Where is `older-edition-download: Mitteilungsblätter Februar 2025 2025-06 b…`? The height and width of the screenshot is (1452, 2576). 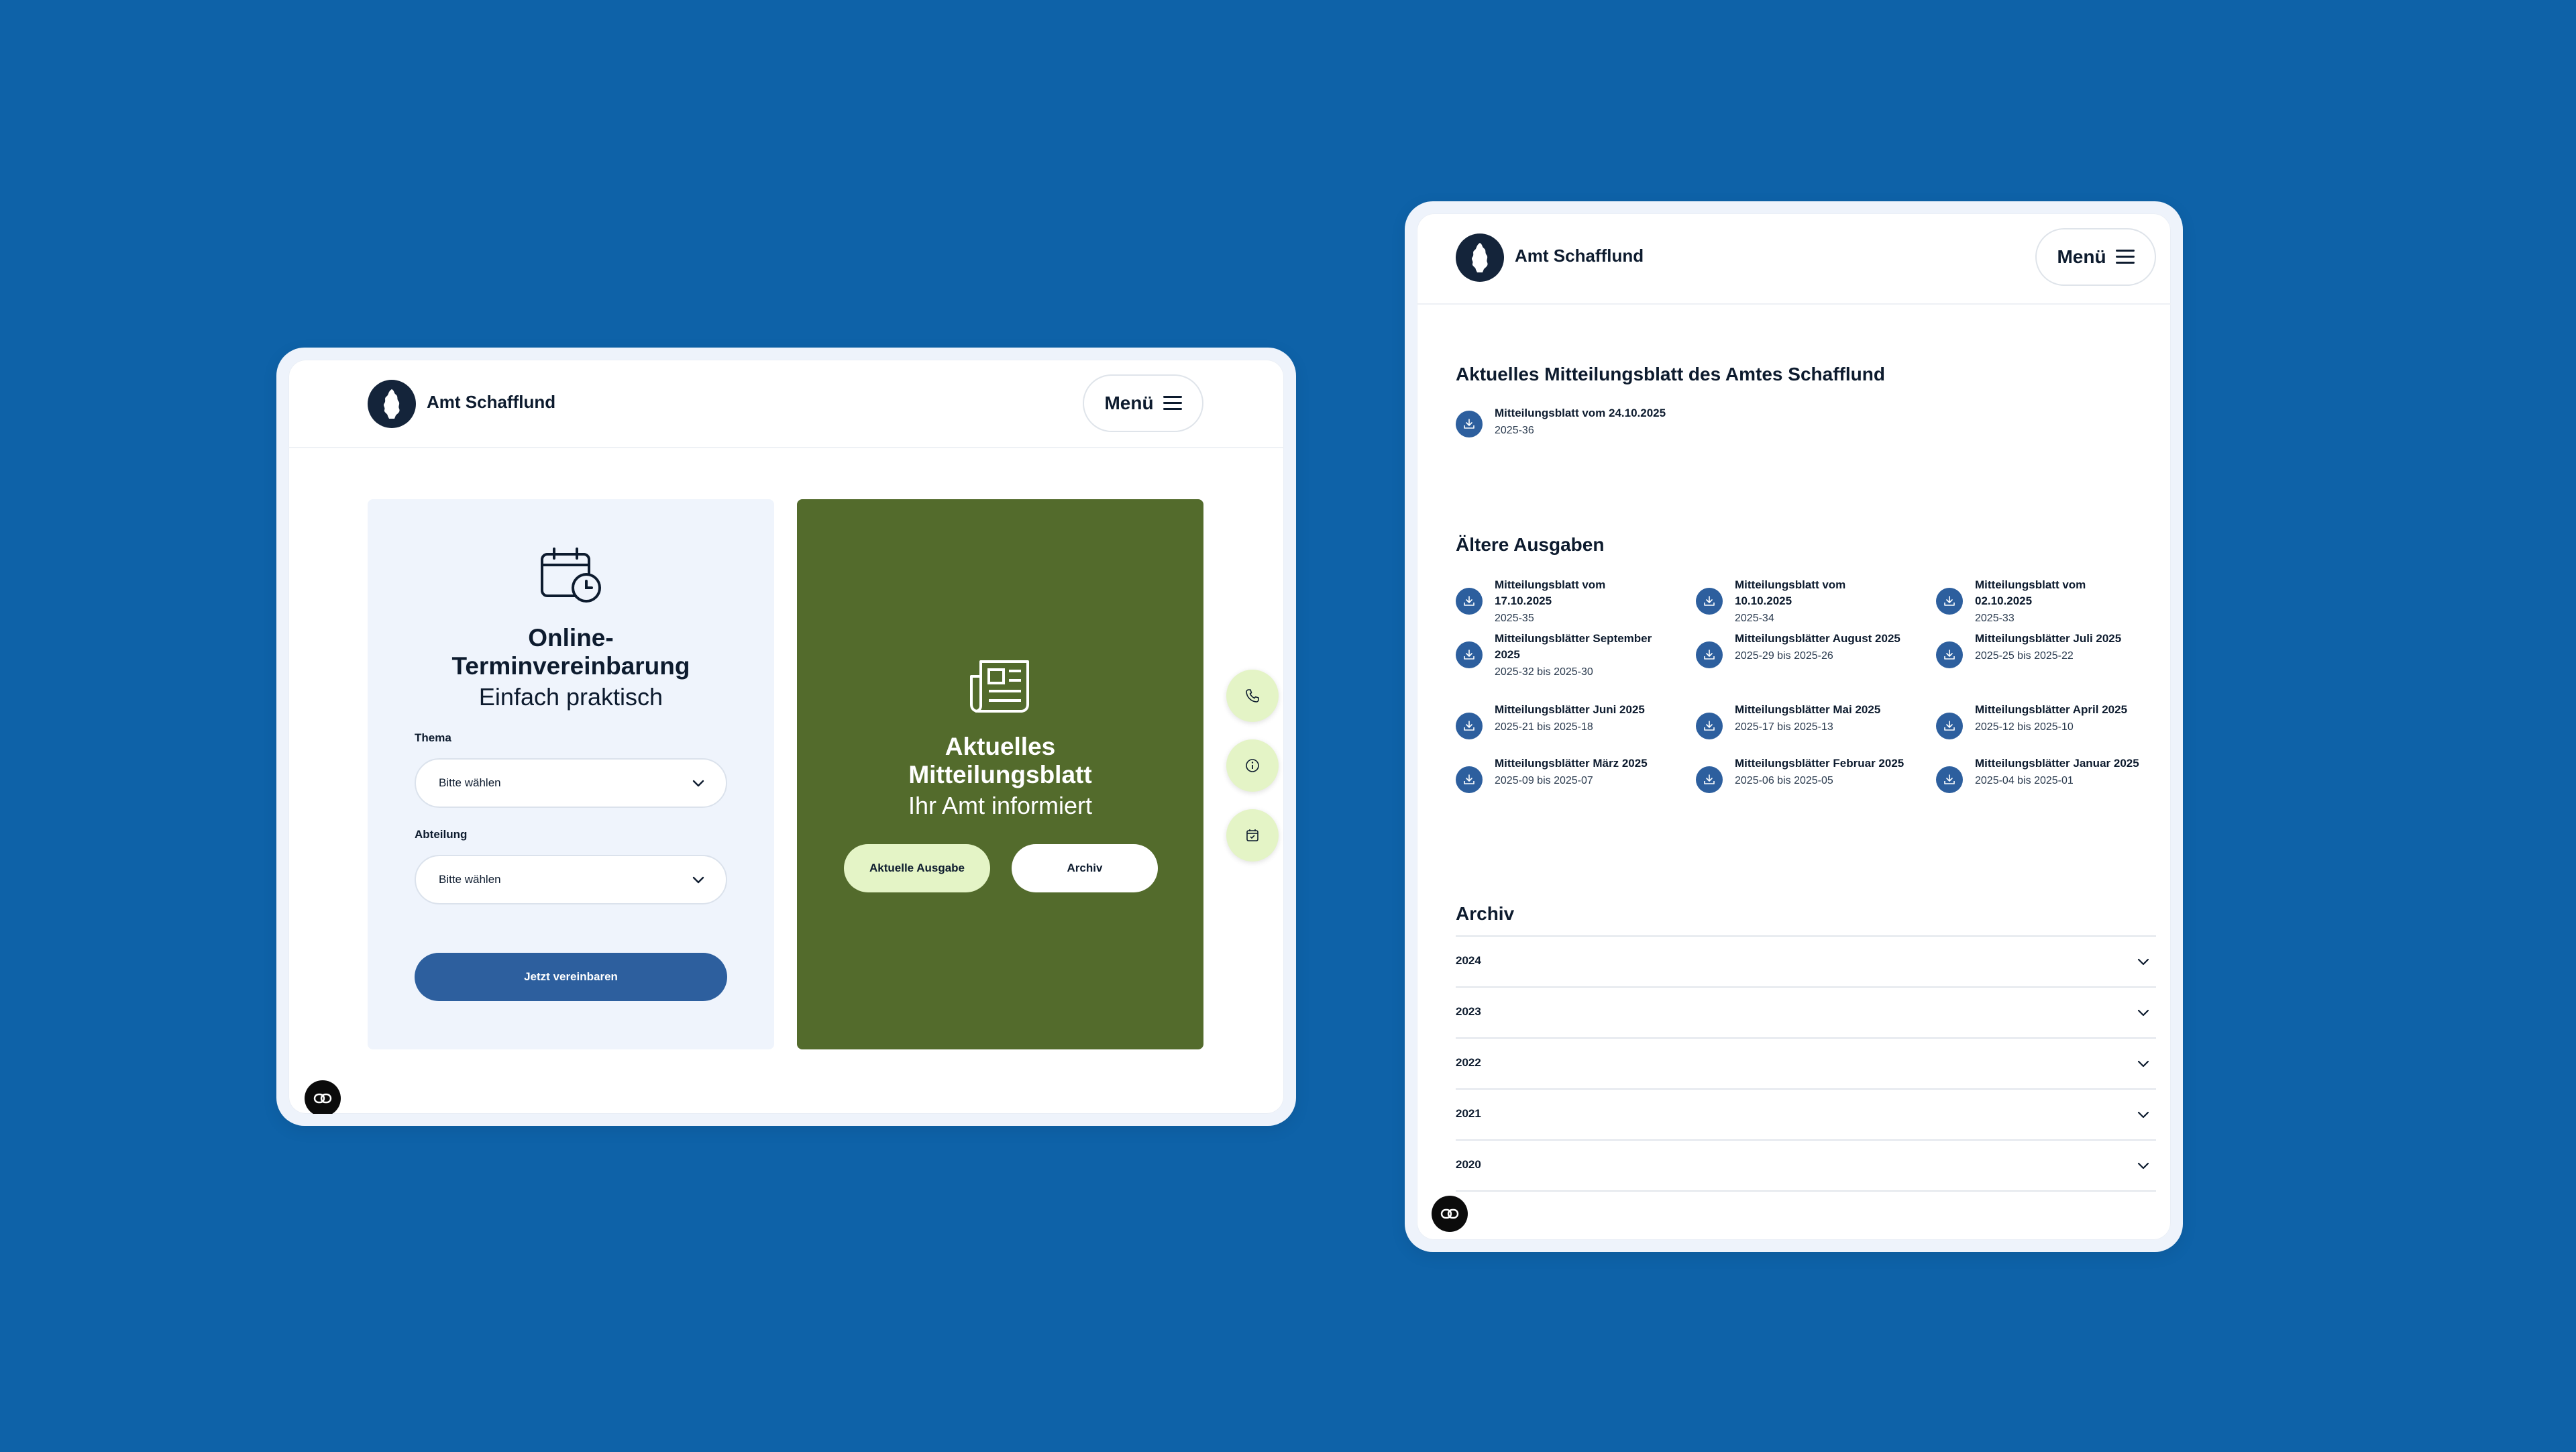
older-edition-download: Mitteilungsblätter Februar 2025 2025-06 b… is located at coordinates (1803, 775).